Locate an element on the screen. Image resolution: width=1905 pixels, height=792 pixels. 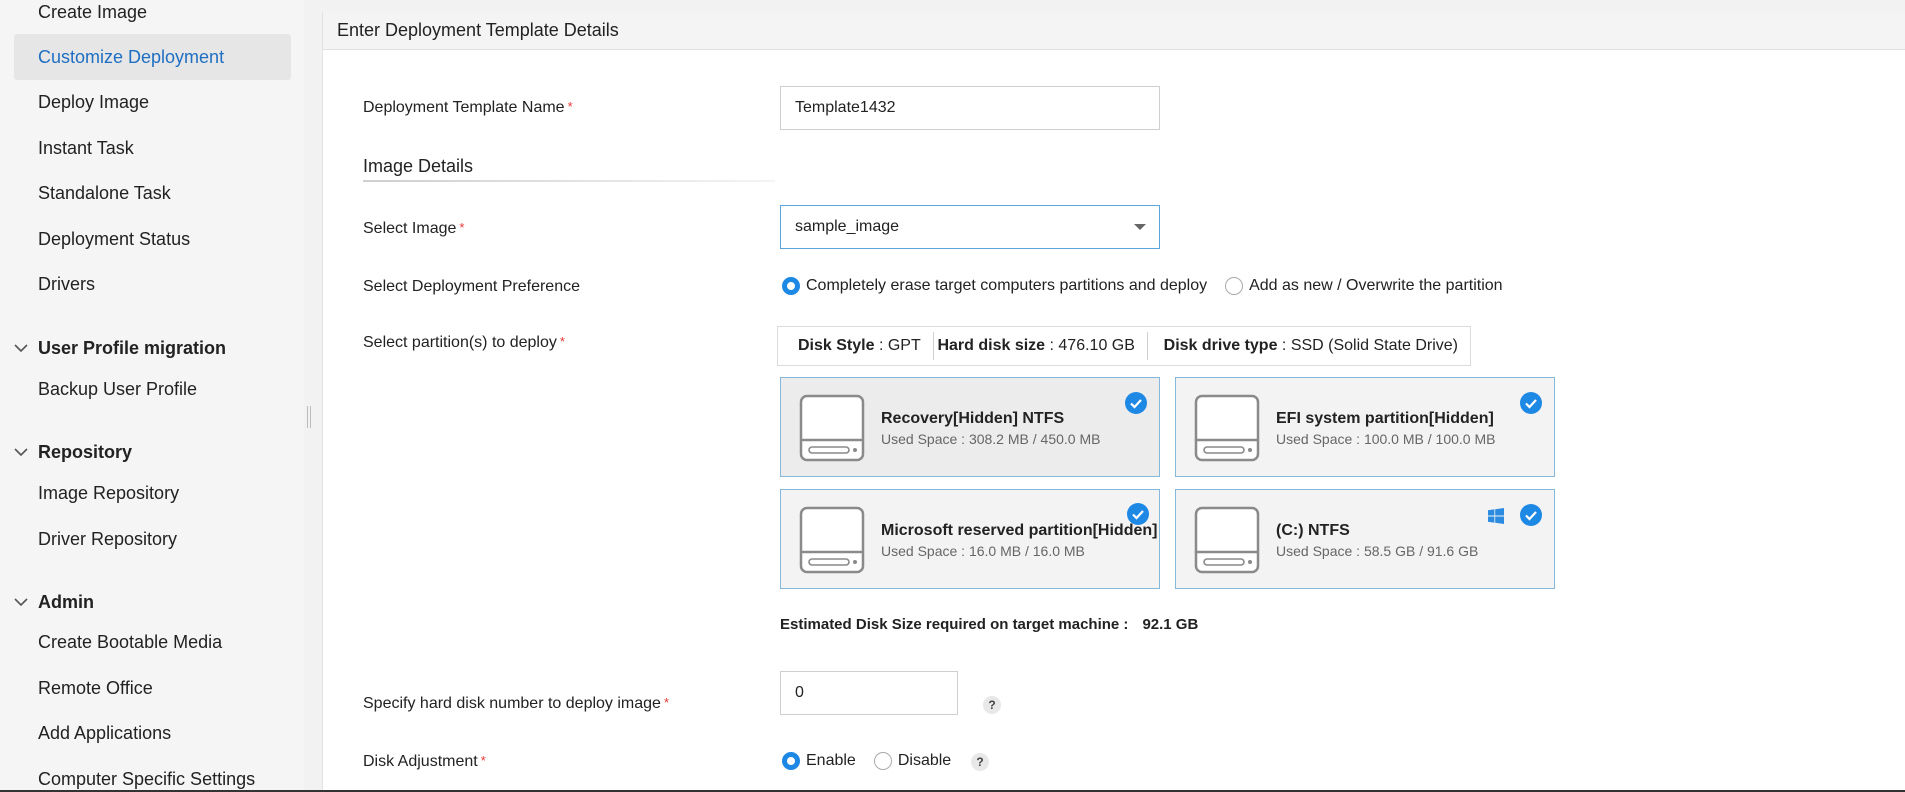
panel-header: Enter Deployment Template Details is located at coordinates (1114, 31).